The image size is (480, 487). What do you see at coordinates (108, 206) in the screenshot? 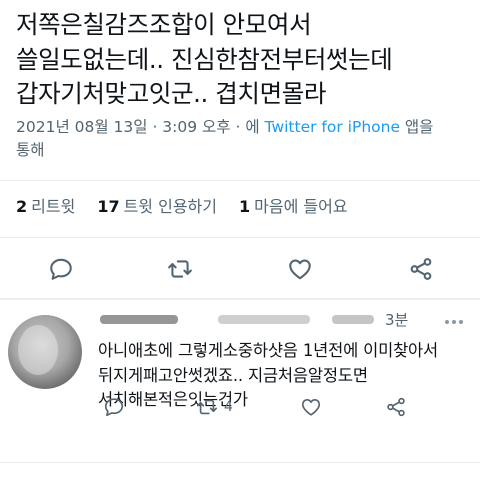
I see `quotes-count: 17` at bounding box center [108, 206].